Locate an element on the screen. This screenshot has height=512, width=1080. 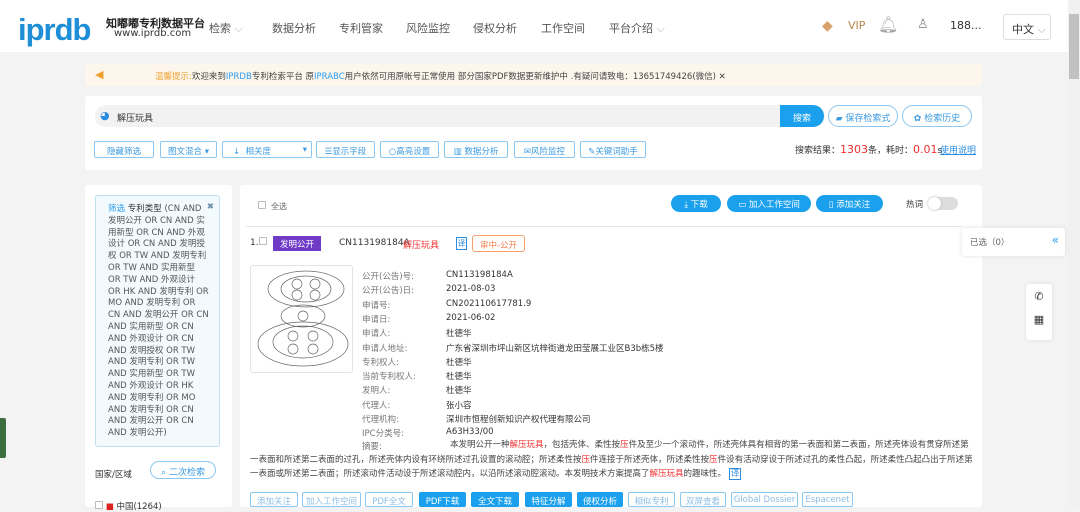
field-label: 申请人地址: is located at coordinates (385, 348).